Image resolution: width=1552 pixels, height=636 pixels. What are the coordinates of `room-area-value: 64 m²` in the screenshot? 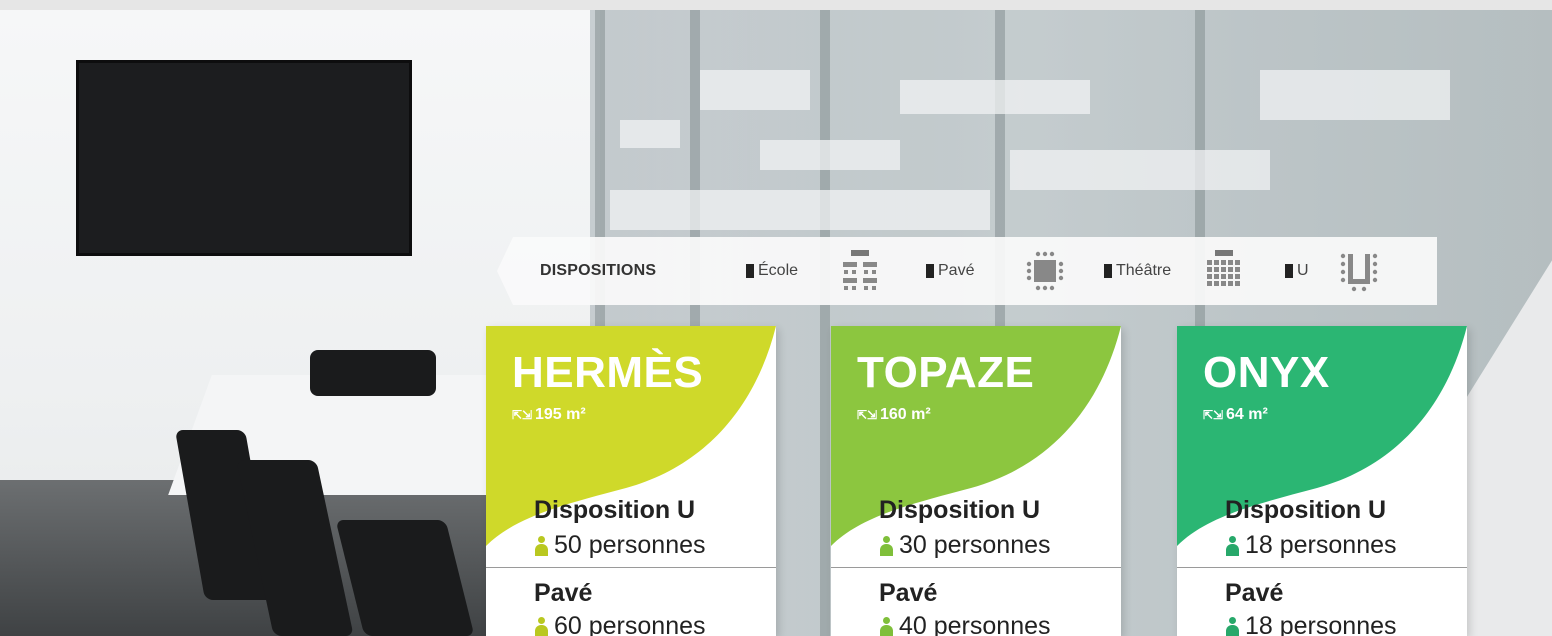 It's located at (1247, 414).